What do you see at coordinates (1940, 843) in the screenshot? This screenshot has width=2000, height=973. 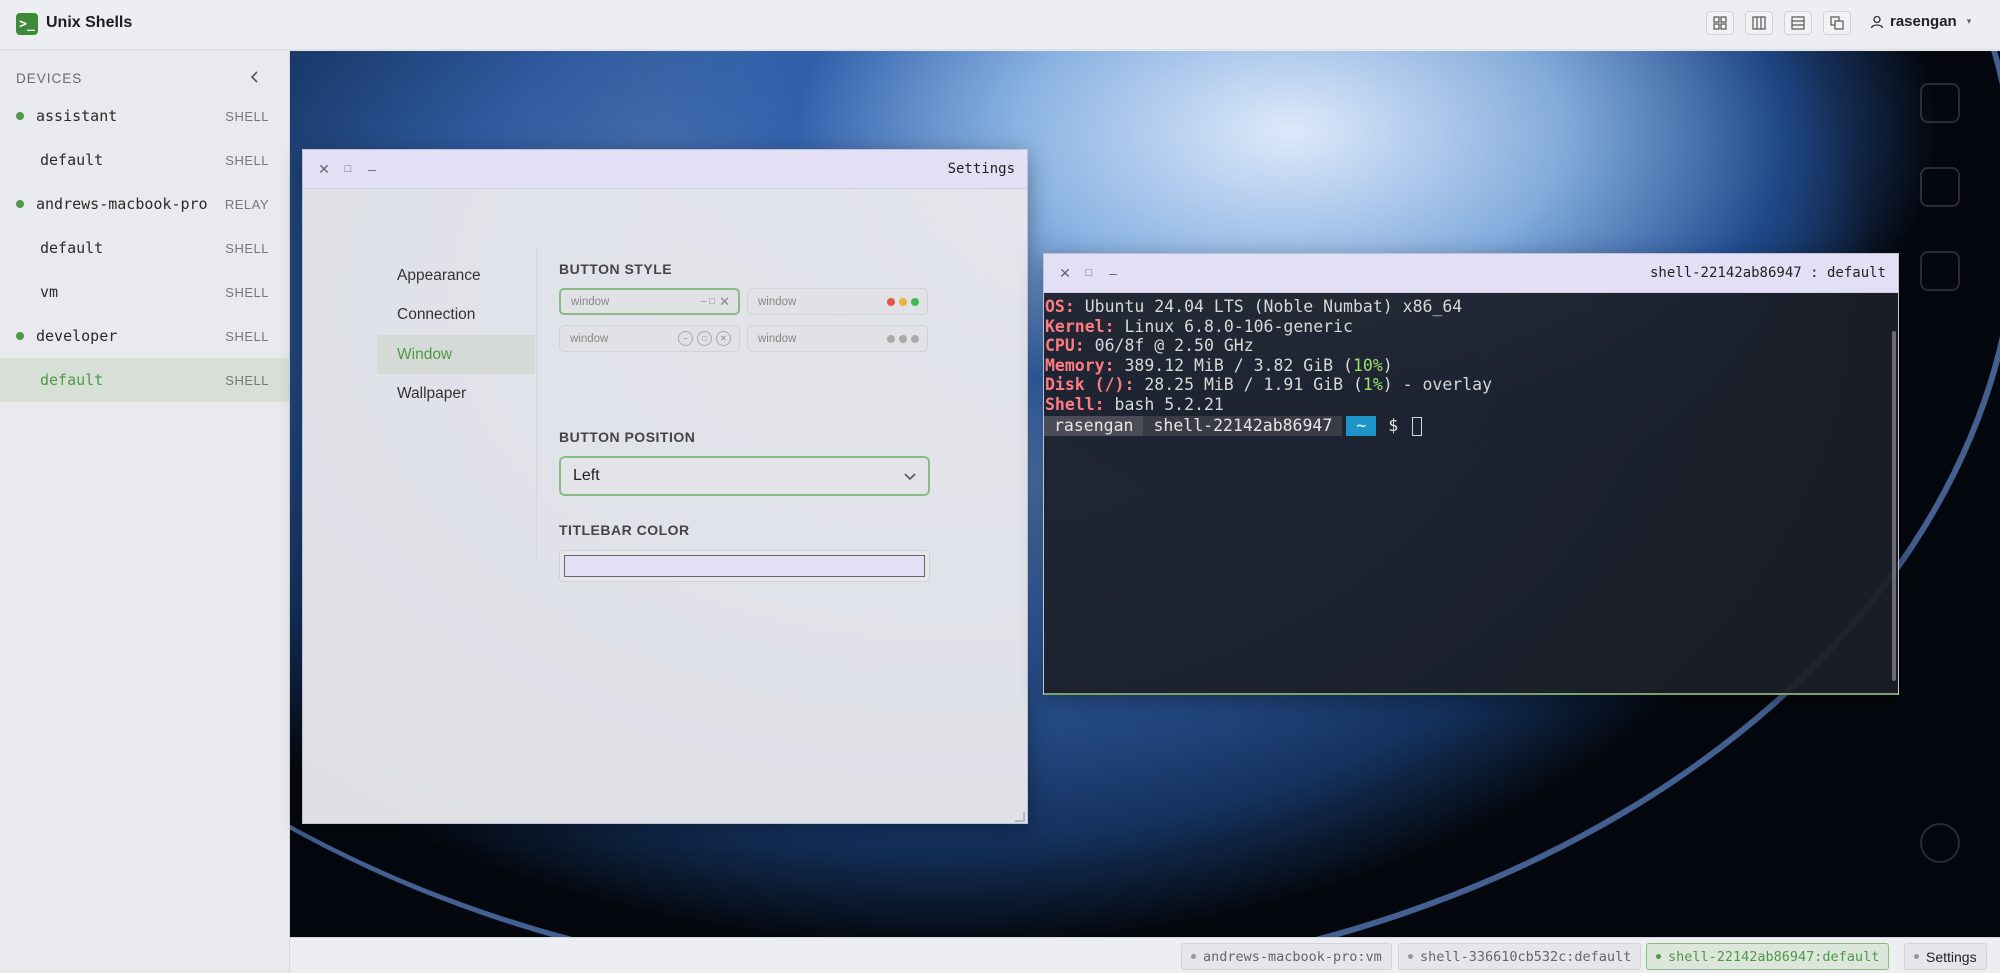 I see `desktop-settings-icon` at bounding box center [1940, 843].